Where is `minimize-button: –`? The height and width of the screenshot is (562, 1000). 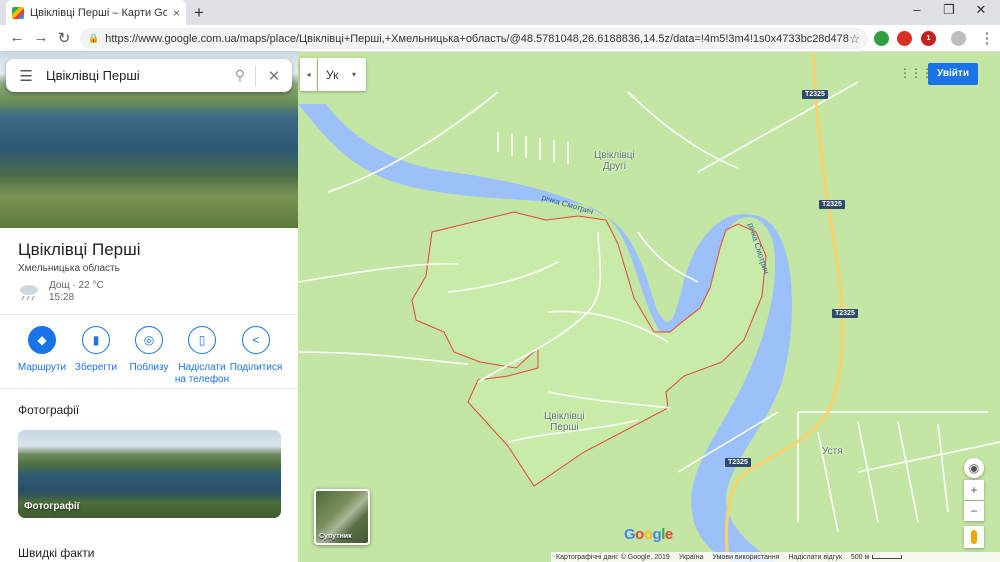 minimize-button: – is located at coordinates (917, 9).